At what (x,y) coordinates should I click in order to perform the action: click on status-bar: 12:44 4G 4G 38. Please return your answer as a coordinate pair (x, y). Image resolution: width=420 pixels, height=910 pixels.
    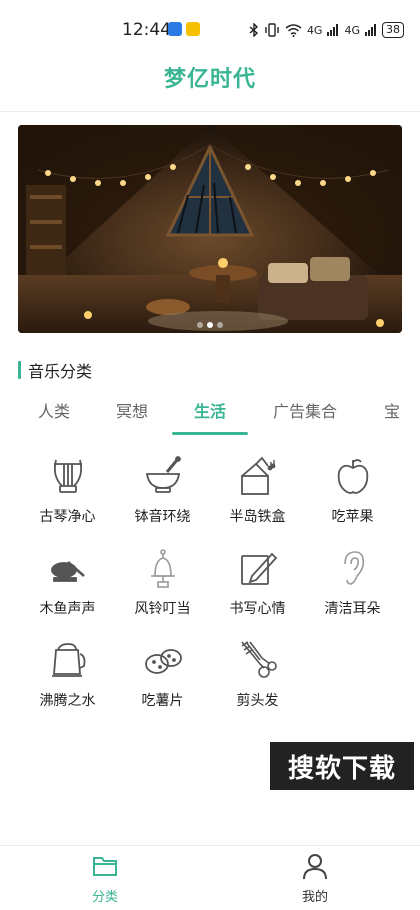
    Looking at the image, I should click on (210, 30).